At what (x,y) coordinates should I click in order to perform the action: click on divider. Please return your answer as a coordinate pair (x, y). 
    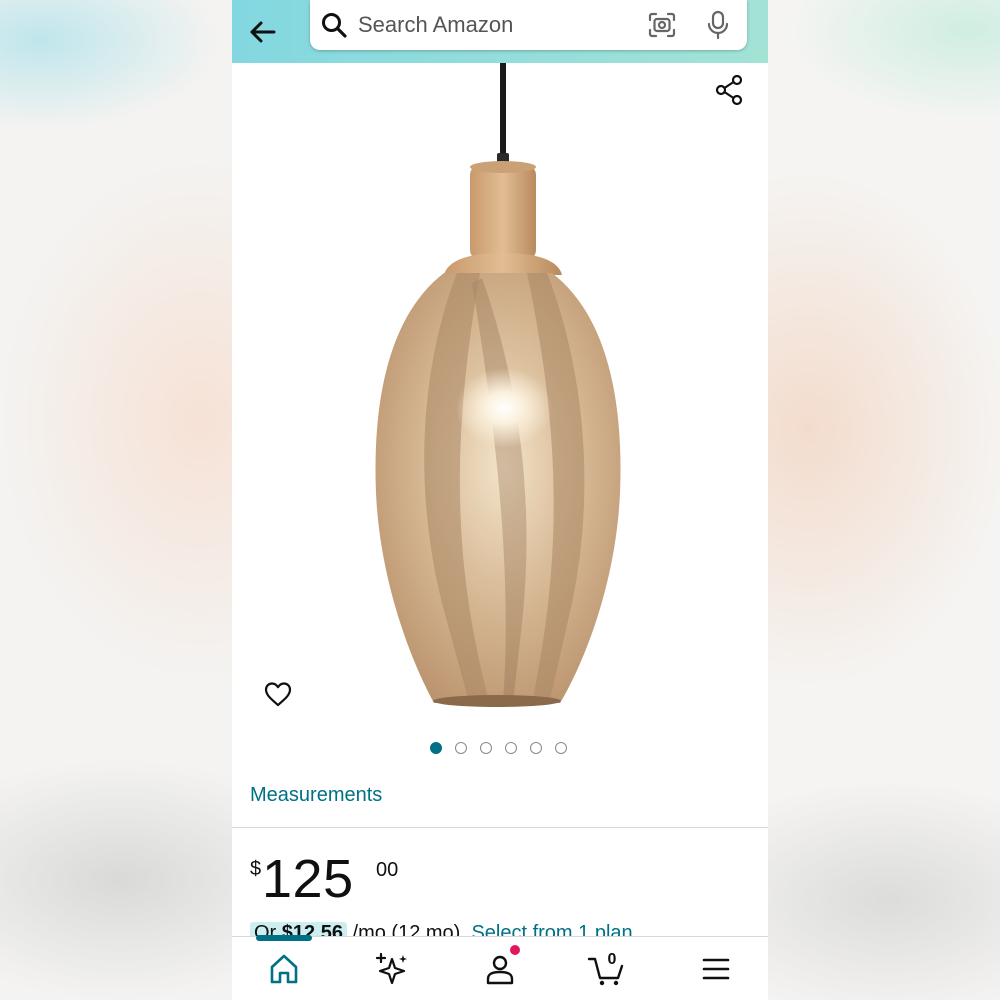
    Looking at the image, I should click on (500, 827).